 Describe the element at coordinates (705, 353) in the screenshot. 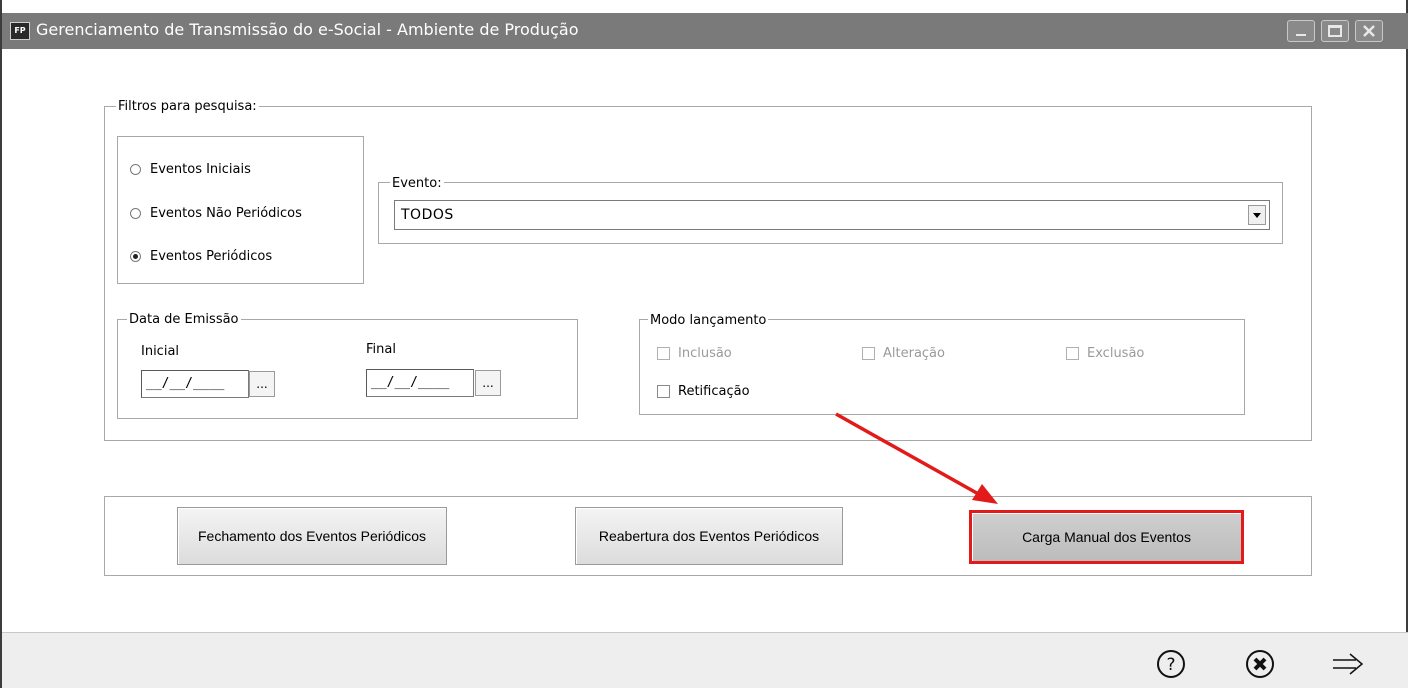

I see `checkbox-label: Inclusão` at that location.